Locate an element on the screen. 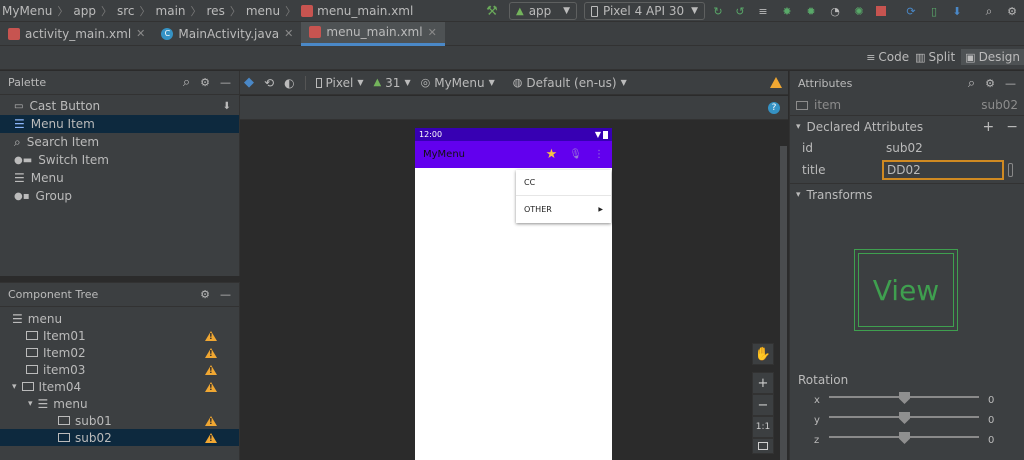 The height and width of the screenshot is (460, 1024). popup-item-other: OTHER ▶ is located at coordinates (563, 209).